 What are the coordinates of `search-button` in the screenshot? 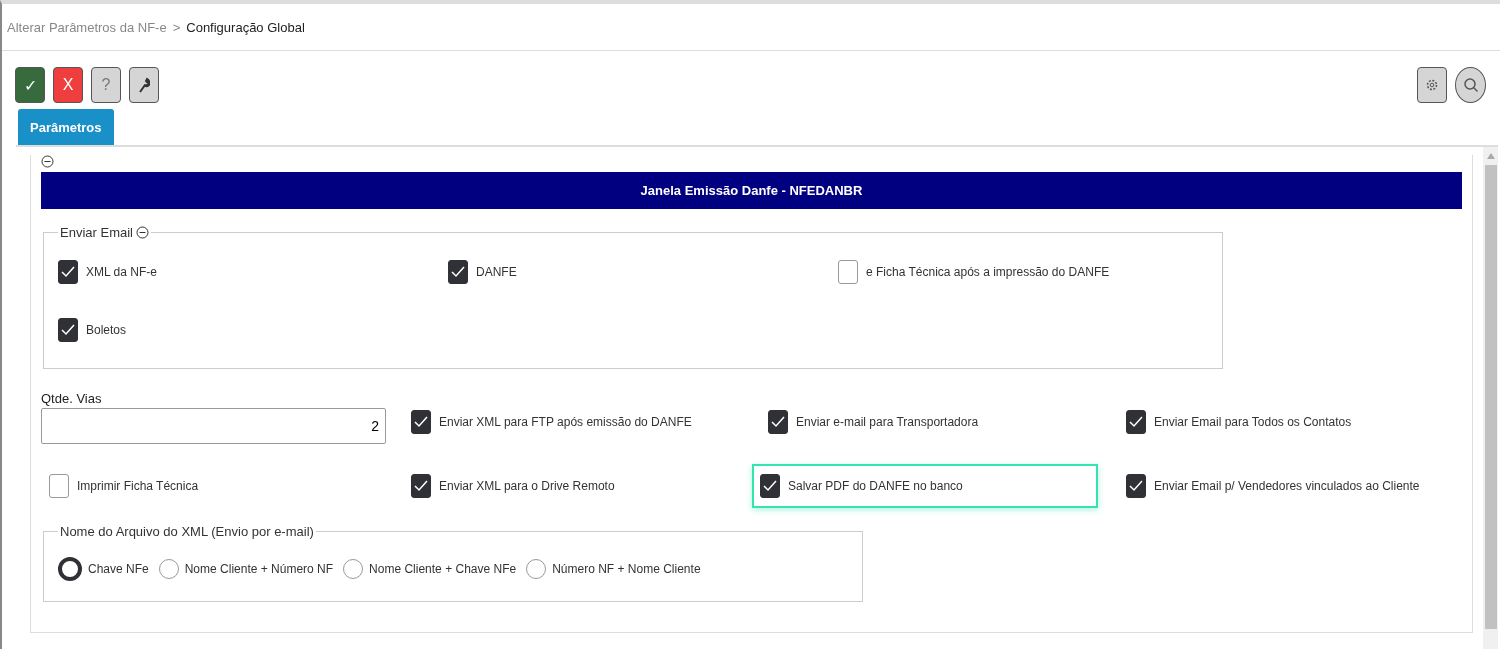 It's located at (1470, 85).